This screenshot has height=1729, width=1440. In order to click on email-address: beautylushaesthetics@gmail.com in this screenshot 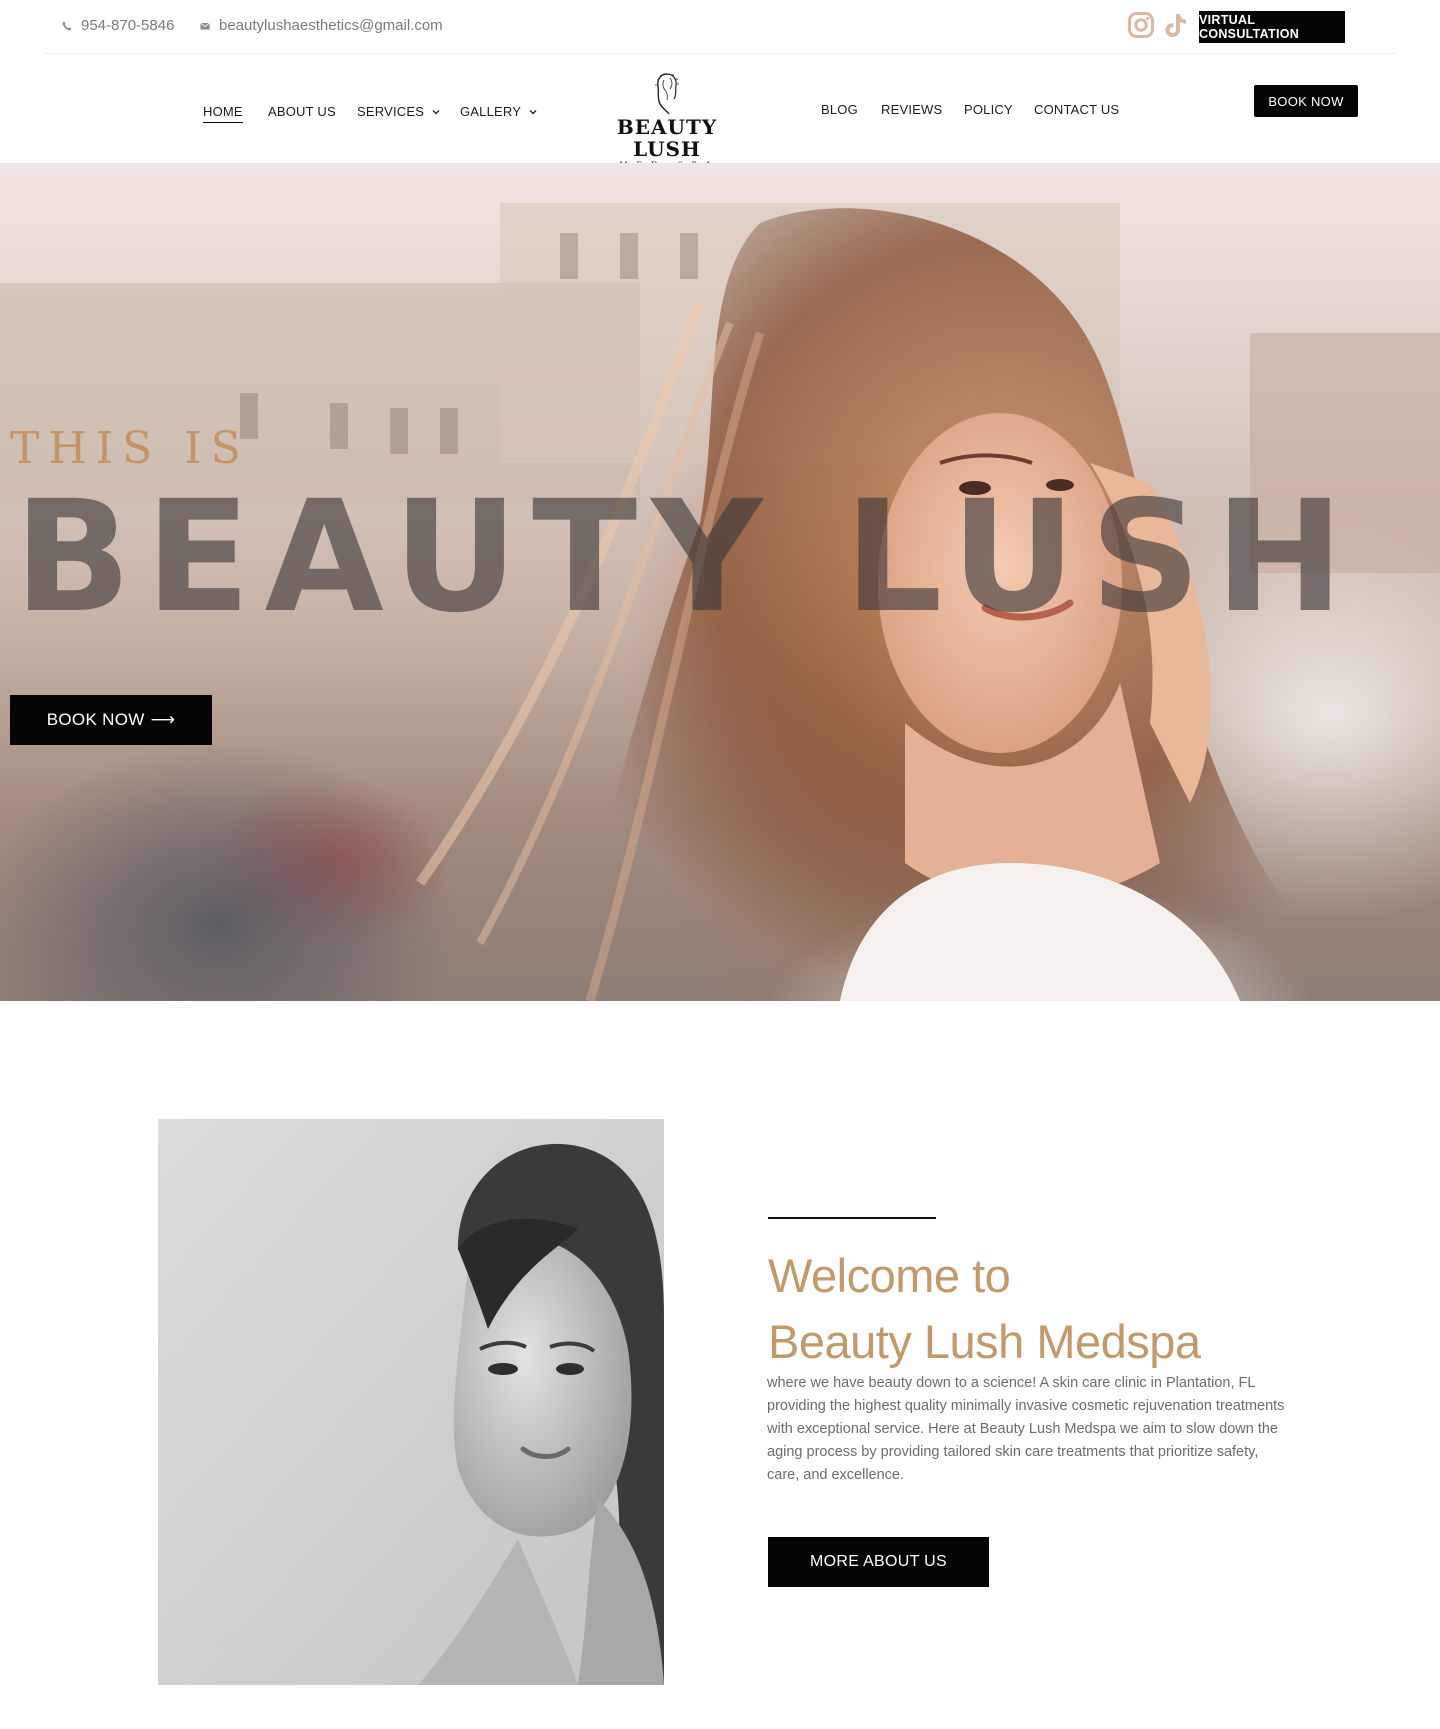, I will do `click(331, 25)`.